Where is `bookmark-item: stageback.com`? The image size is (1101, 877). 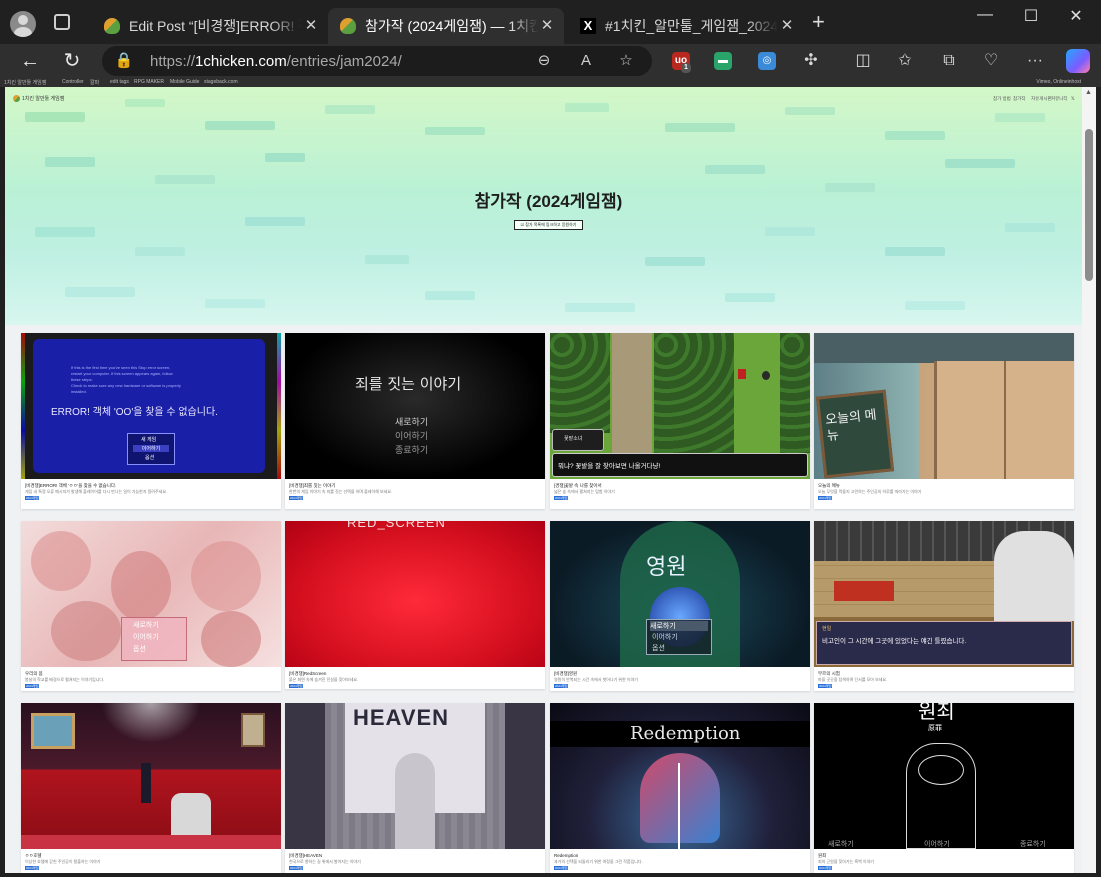 bookmark-item: stageback.com is located at coordinates (221, 82).